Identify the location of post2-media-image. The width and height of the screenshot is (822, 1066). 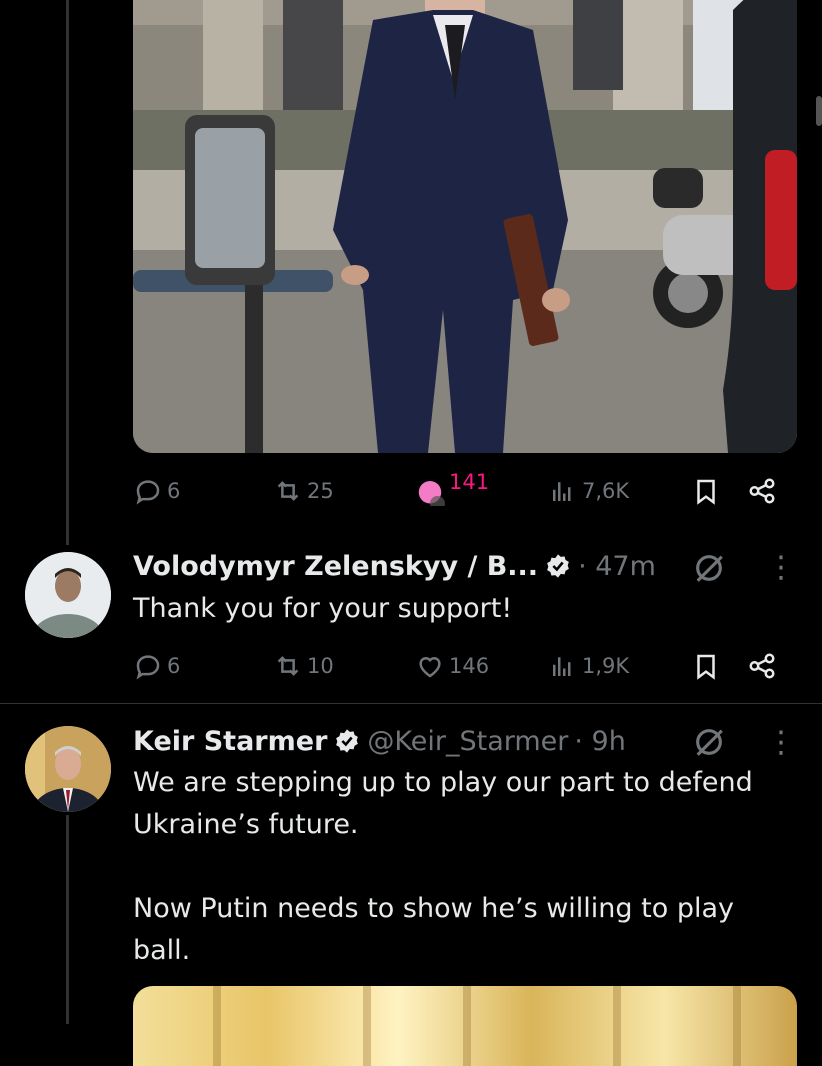
(465, 1026).